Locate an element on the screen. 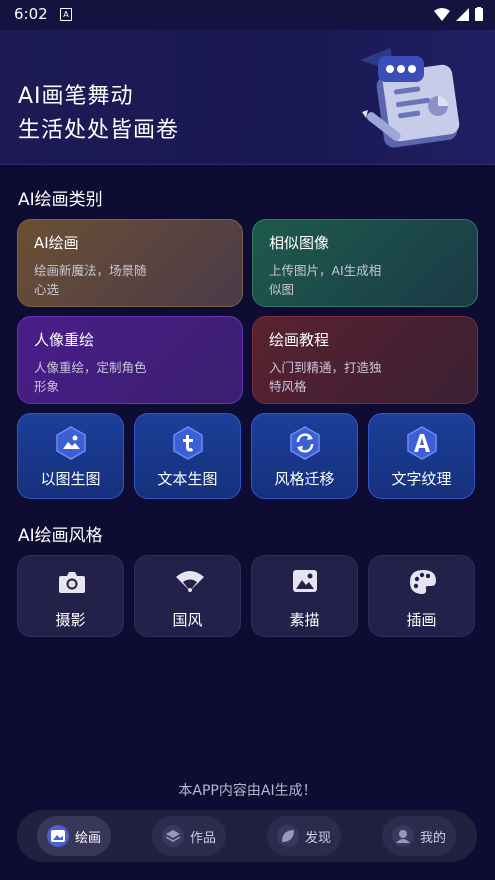 The height and width of the screenshot is (880, 495). fan-icon is located at coordinates (190, 581).